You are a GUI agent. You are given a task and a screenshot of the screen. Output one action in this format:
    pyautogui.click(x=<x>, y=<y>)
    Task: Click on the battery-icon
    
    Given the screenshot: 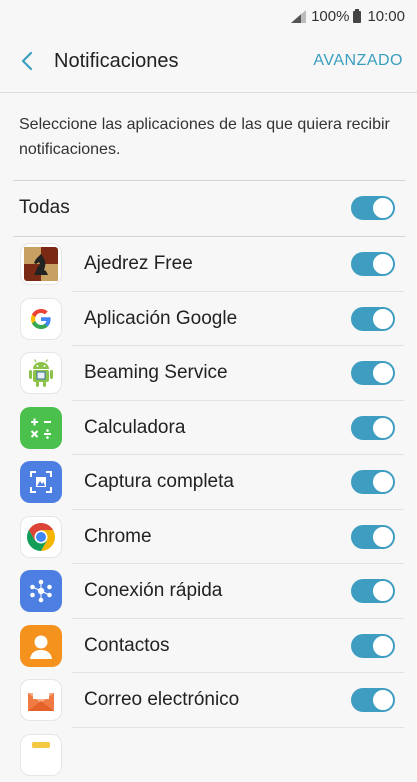 What is the action you would take?
    pyautogui.click(x=357, y=16)
    